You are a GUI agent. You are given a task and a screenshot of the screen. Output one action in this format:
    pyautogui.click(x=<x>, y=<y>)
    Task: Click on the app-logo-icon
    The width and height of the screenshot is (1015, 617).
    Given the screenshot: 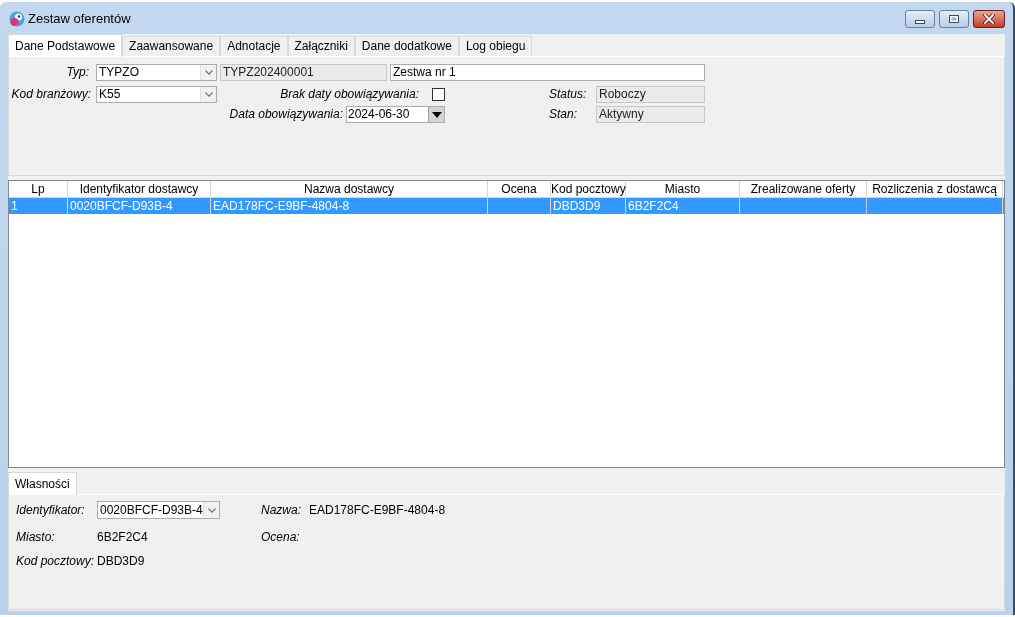 What is the action you would take?
    pyautogui.click(x=17, y=19)
    